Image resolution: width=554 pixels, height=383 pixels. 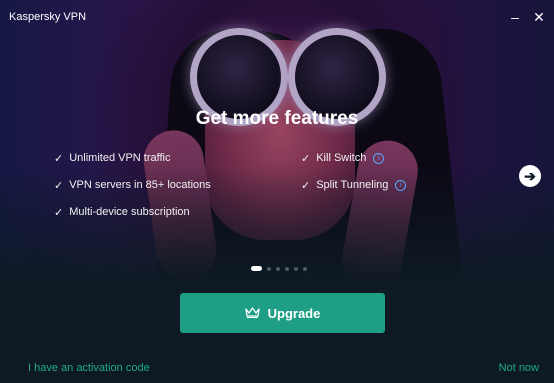 I want to click on crown-icon, so click(x=252, y=313).